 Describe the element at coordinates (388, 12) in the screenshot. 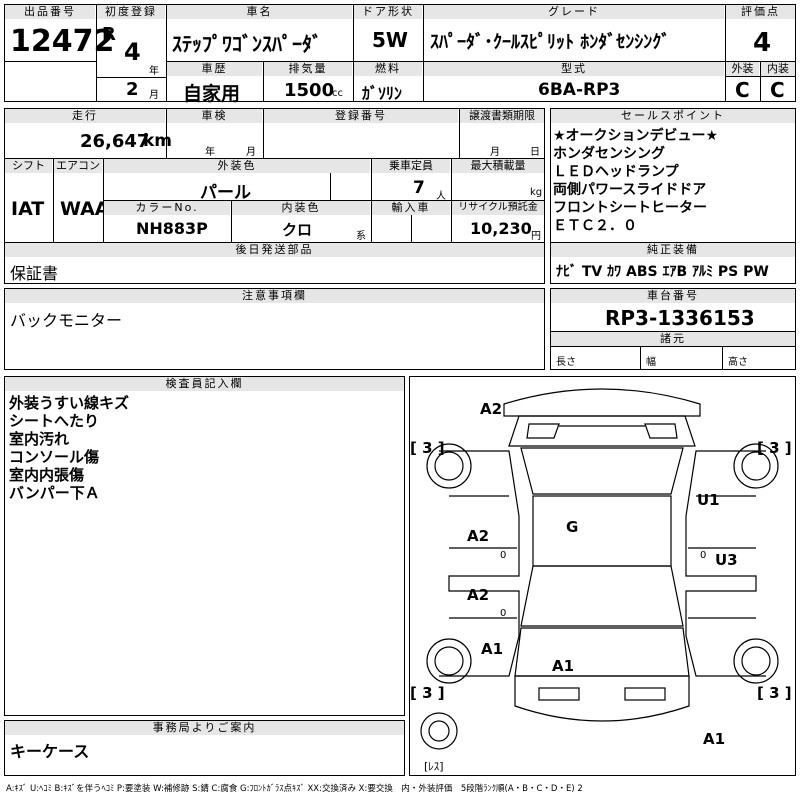

I see `door-label: ドア形状` at that location.